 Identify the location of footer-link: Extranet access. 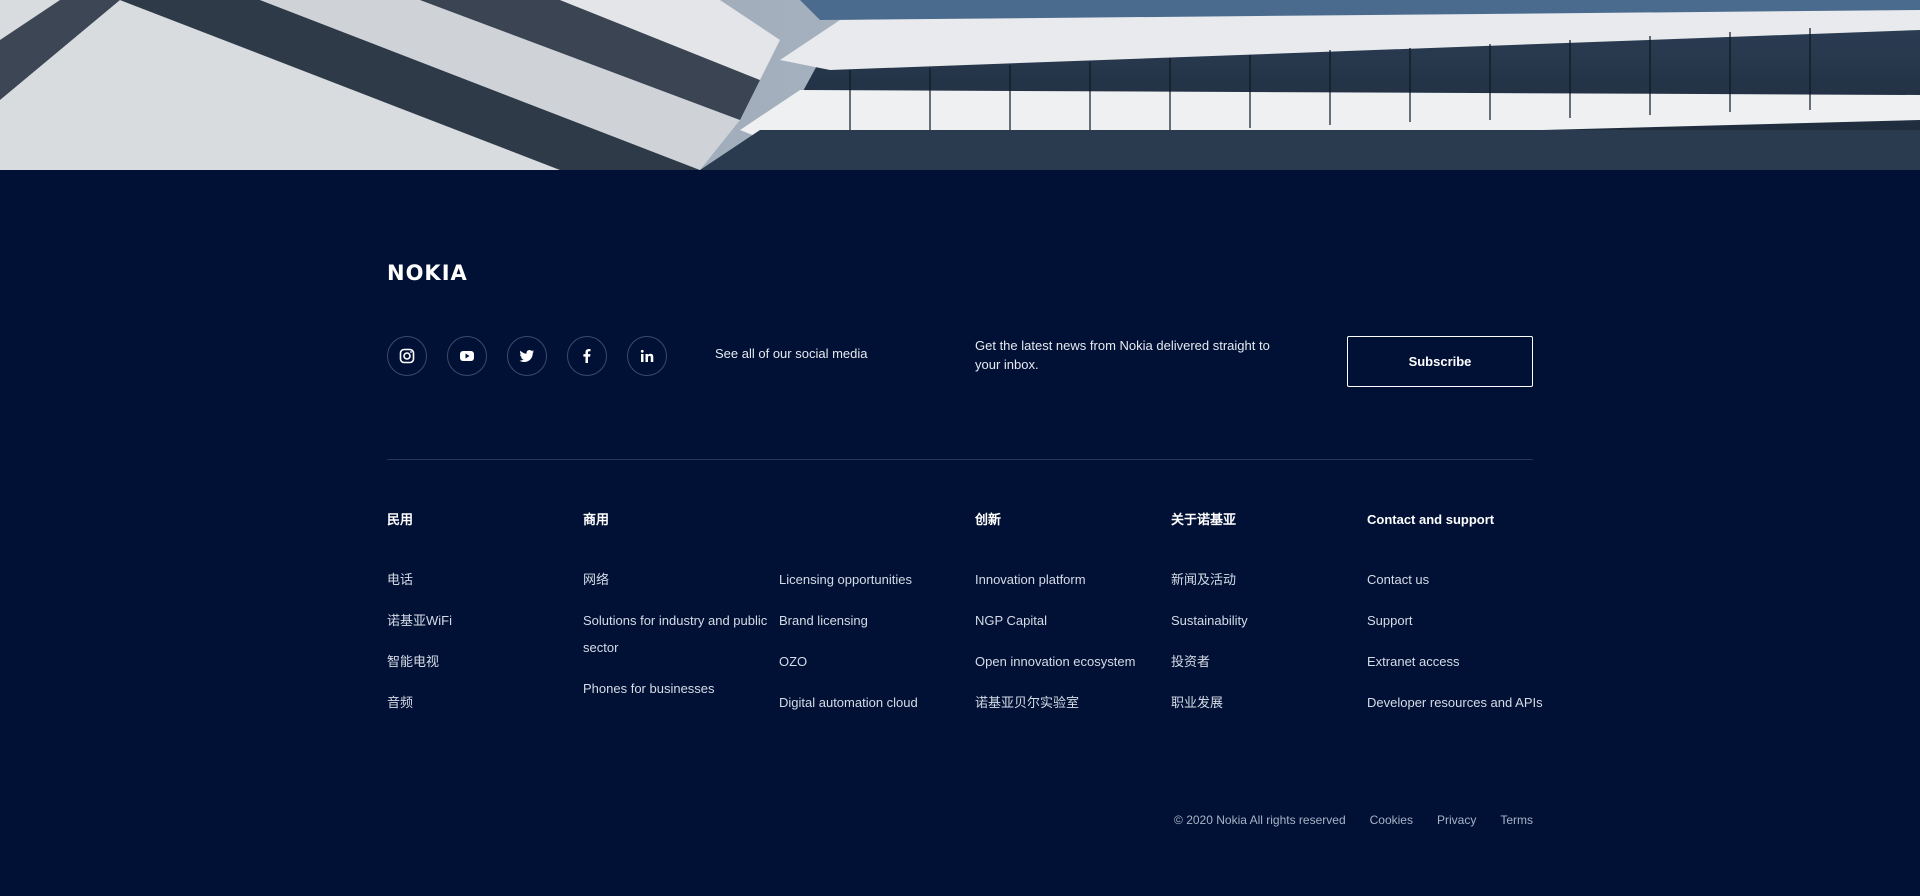
(1457, 661).